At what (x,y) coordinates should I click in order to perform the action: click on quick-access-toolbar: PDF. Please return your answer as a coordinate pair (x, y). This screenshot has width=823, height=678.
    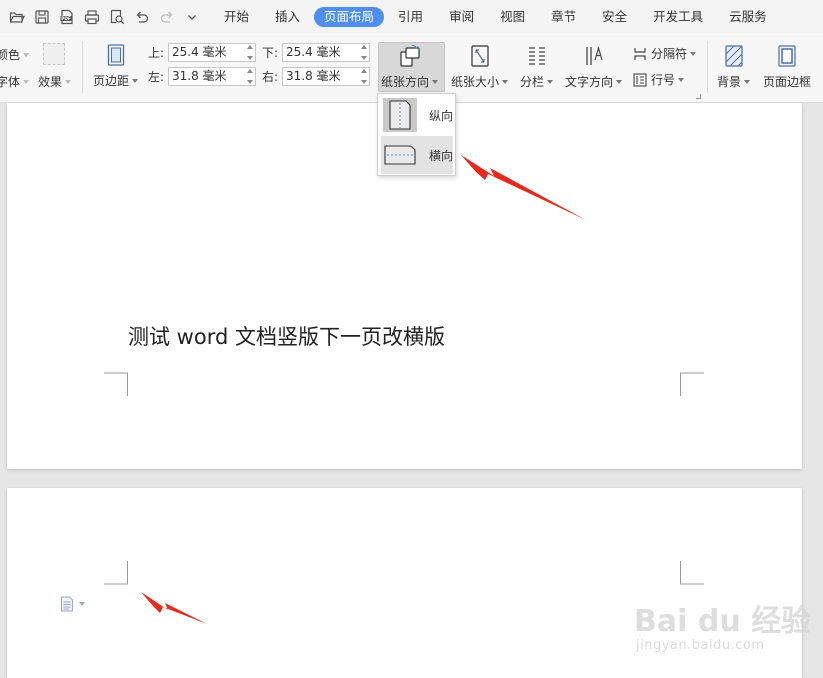
    Looking at the image, I should click on (103, 16).